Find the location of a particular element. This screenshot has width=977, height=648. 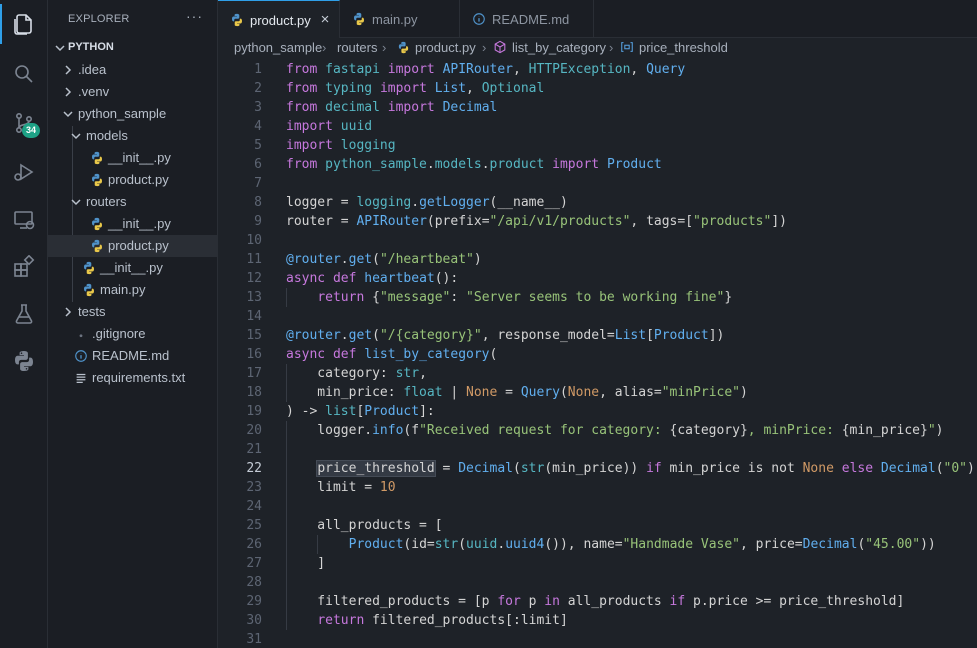

code-token: list is located at coordinates (341, 411).